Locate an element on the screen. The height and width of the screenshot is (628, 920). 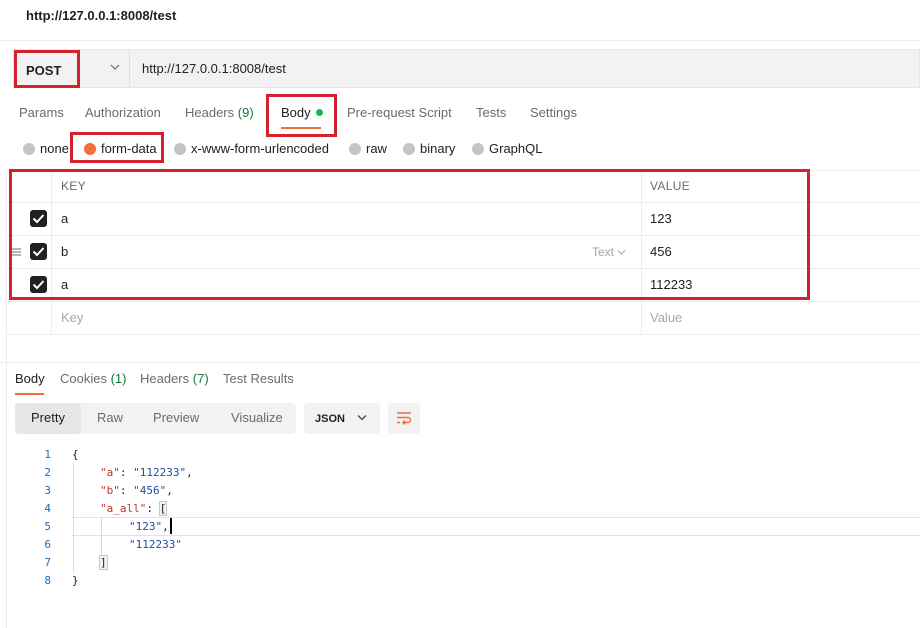
line-number: 6 is located at coordinates (47, 544).